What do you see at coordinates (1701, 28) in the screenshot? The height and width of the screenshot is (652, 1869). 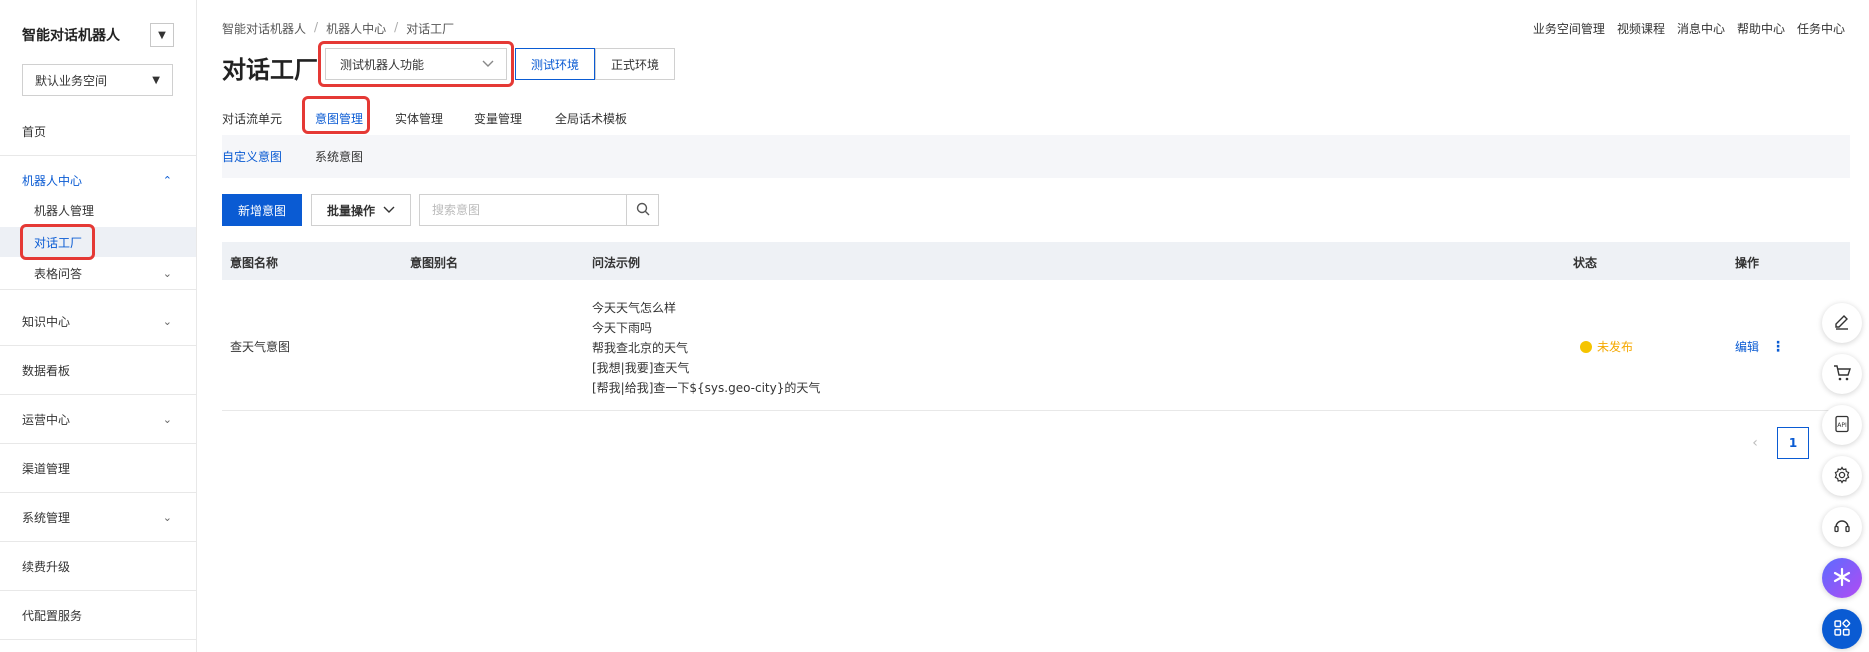 I see `topnav-messages: 消息中心` at bounding box center [1701, 28].